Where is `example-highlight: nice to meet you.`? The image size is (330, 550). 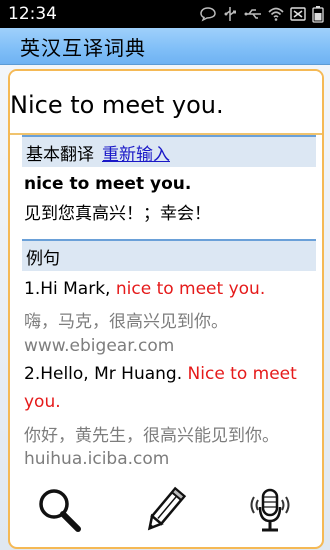
example-highlight: nice to meet you. is located at coordinates (190, 289).